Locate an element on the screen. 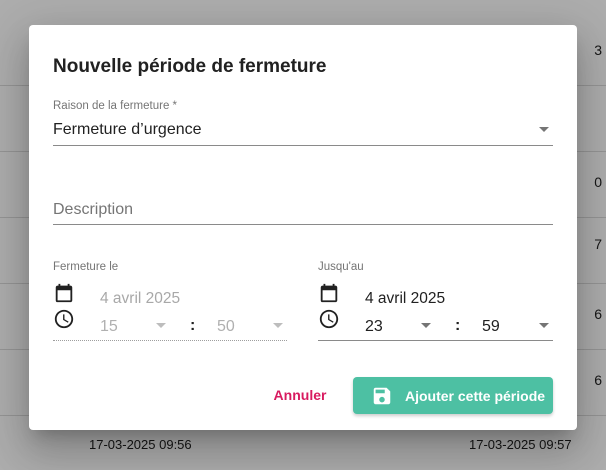 The image size is (606, 470). cancel-button: Annuler is located at coordinates (300, 395).